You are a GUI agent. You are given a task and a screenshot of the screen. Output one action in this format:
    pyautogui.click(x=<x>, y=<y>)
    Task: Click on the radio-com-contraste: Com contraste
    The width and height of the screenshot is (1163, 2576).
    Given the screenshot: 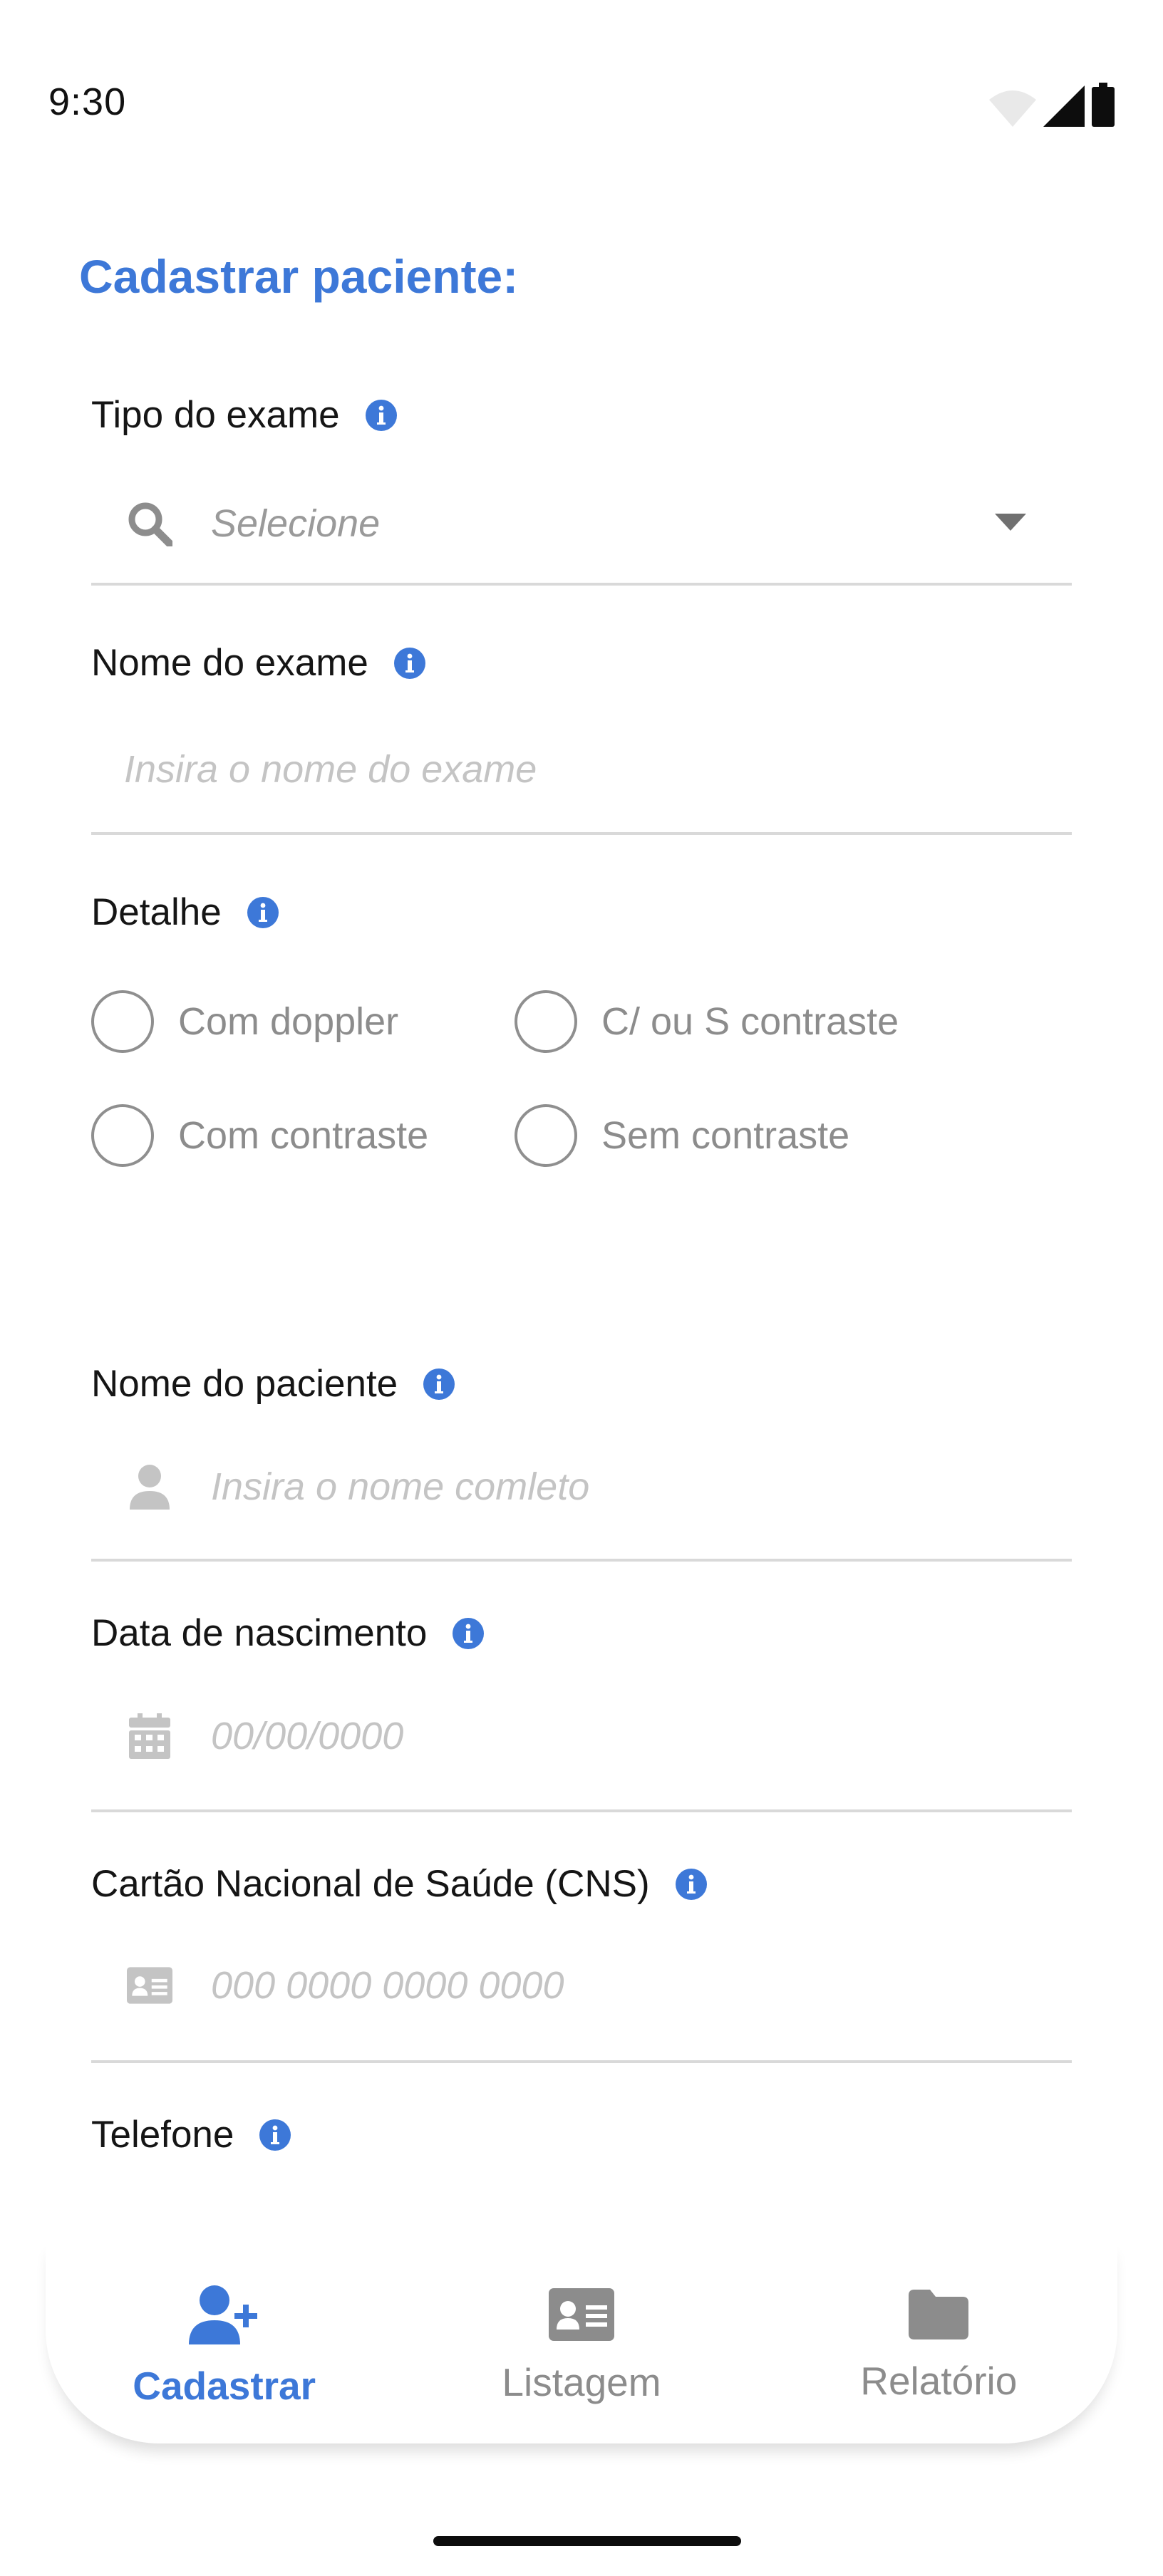 What is the action you would take?
    pyautogui.click(x=259, y=1135)
    